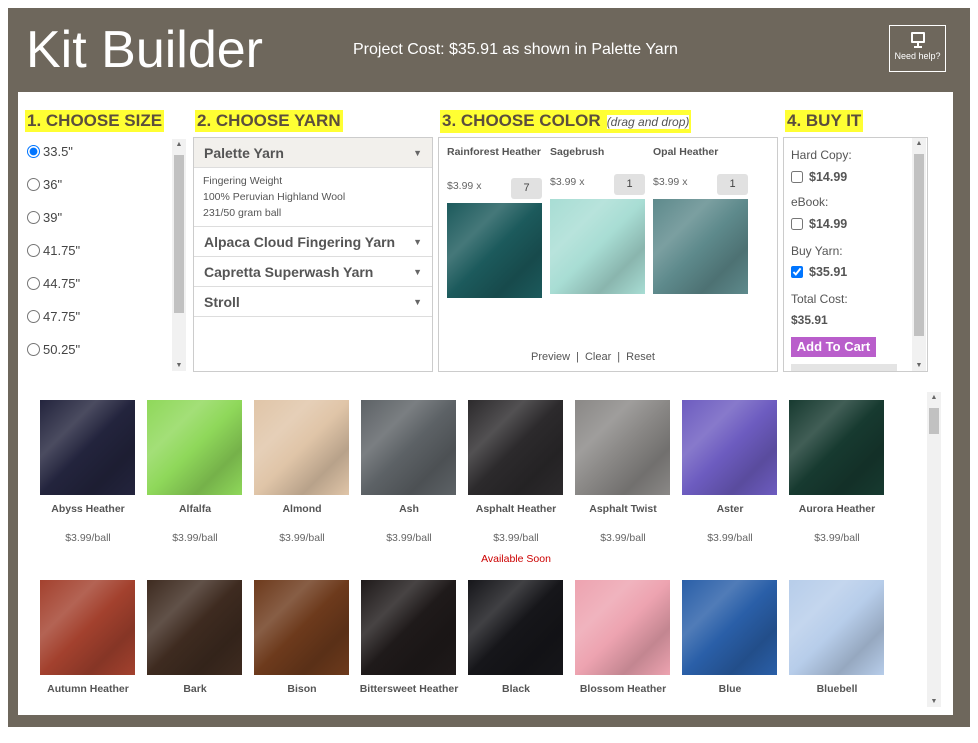 The width and height of the screenshot is (978, 743). I want to click on color-price: $3.99 x, so click(464, 186).